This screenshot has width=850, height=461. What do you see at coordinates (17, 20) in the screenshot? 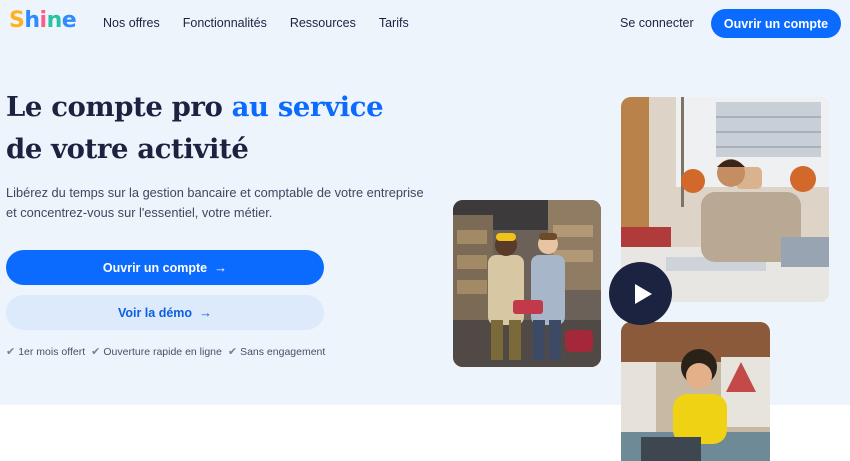
I see `logo-letter: S` at bounding box center [17, 20].